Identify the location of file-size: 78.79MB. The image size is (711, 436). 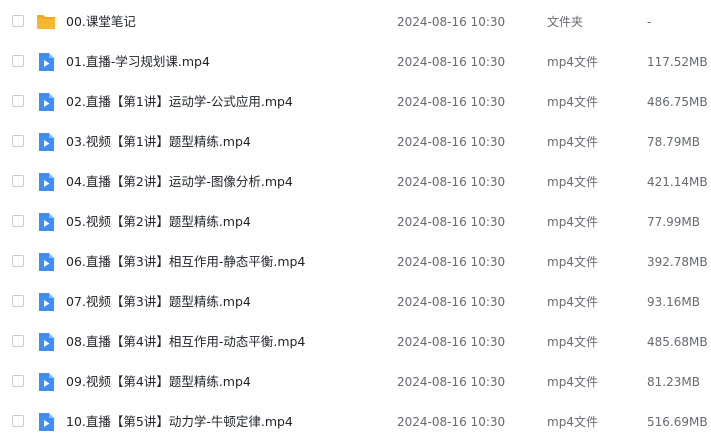
(673, 142).